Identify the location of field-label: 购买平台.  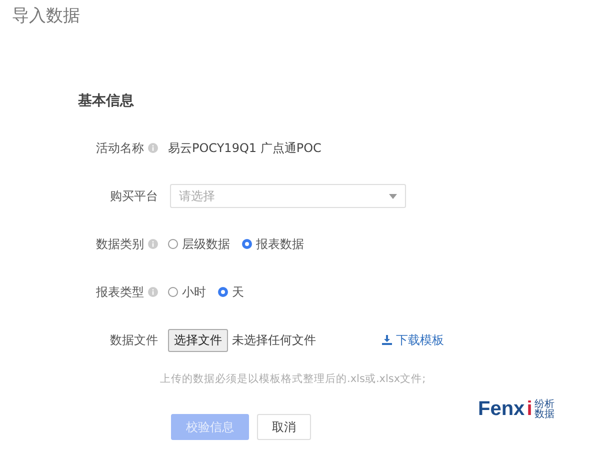
(134, 196).